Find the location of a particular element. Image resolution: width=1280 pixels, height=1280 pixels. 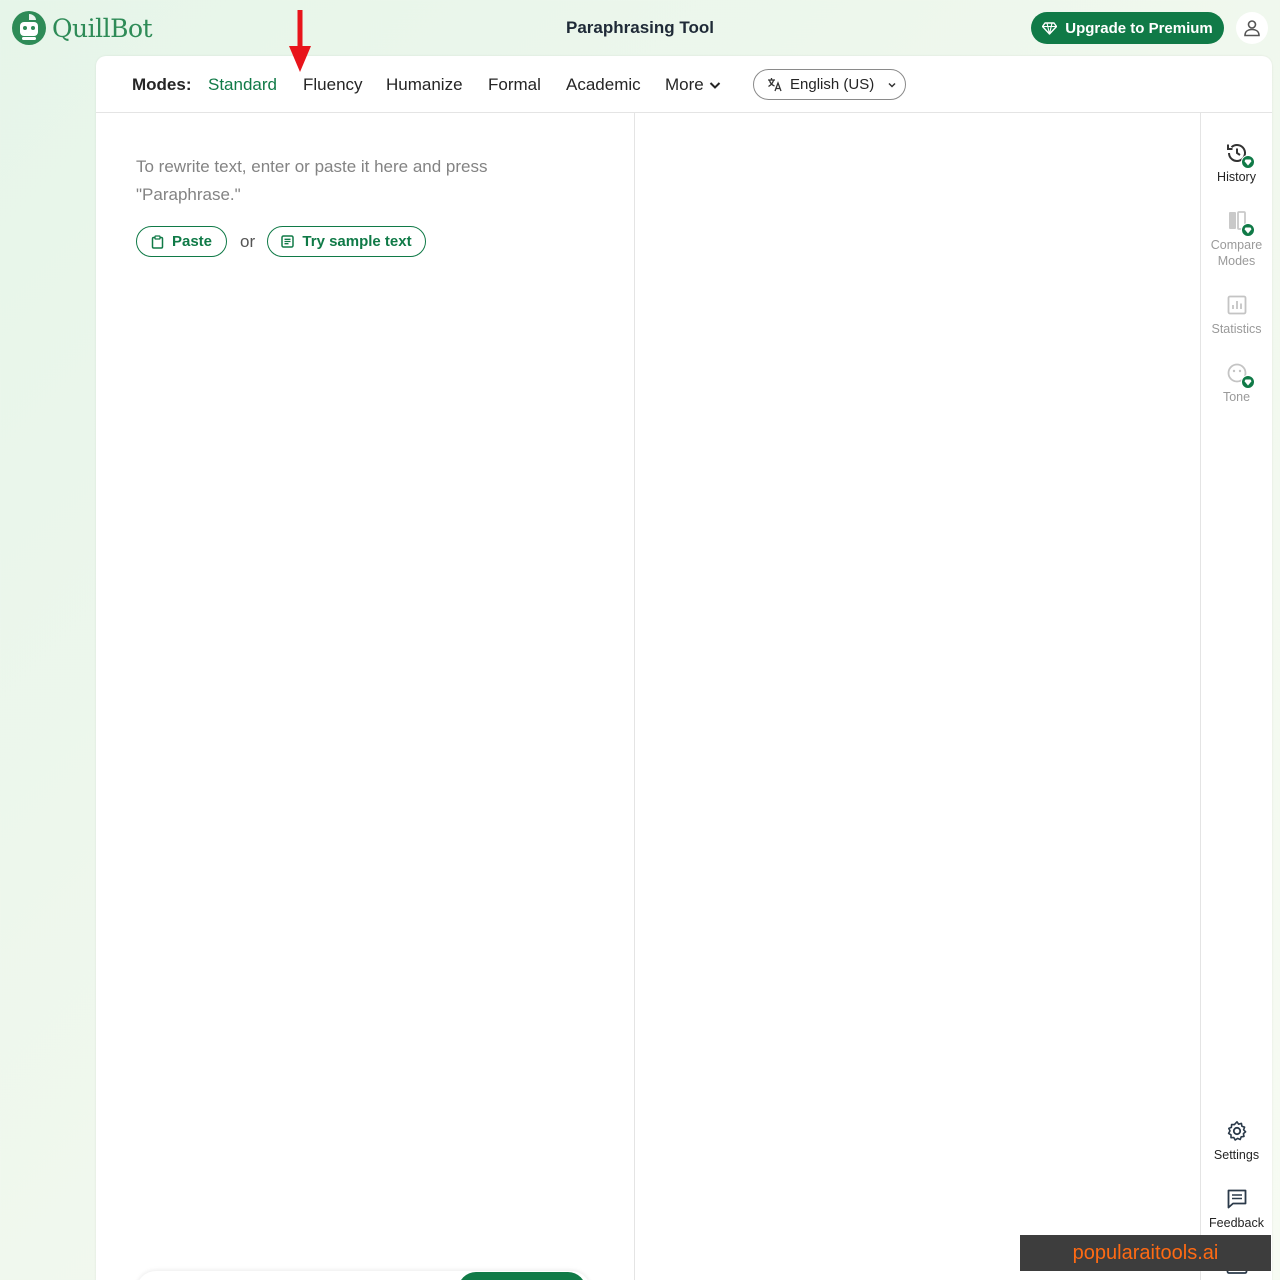

translate-icon is located at coordinates (775, 85).